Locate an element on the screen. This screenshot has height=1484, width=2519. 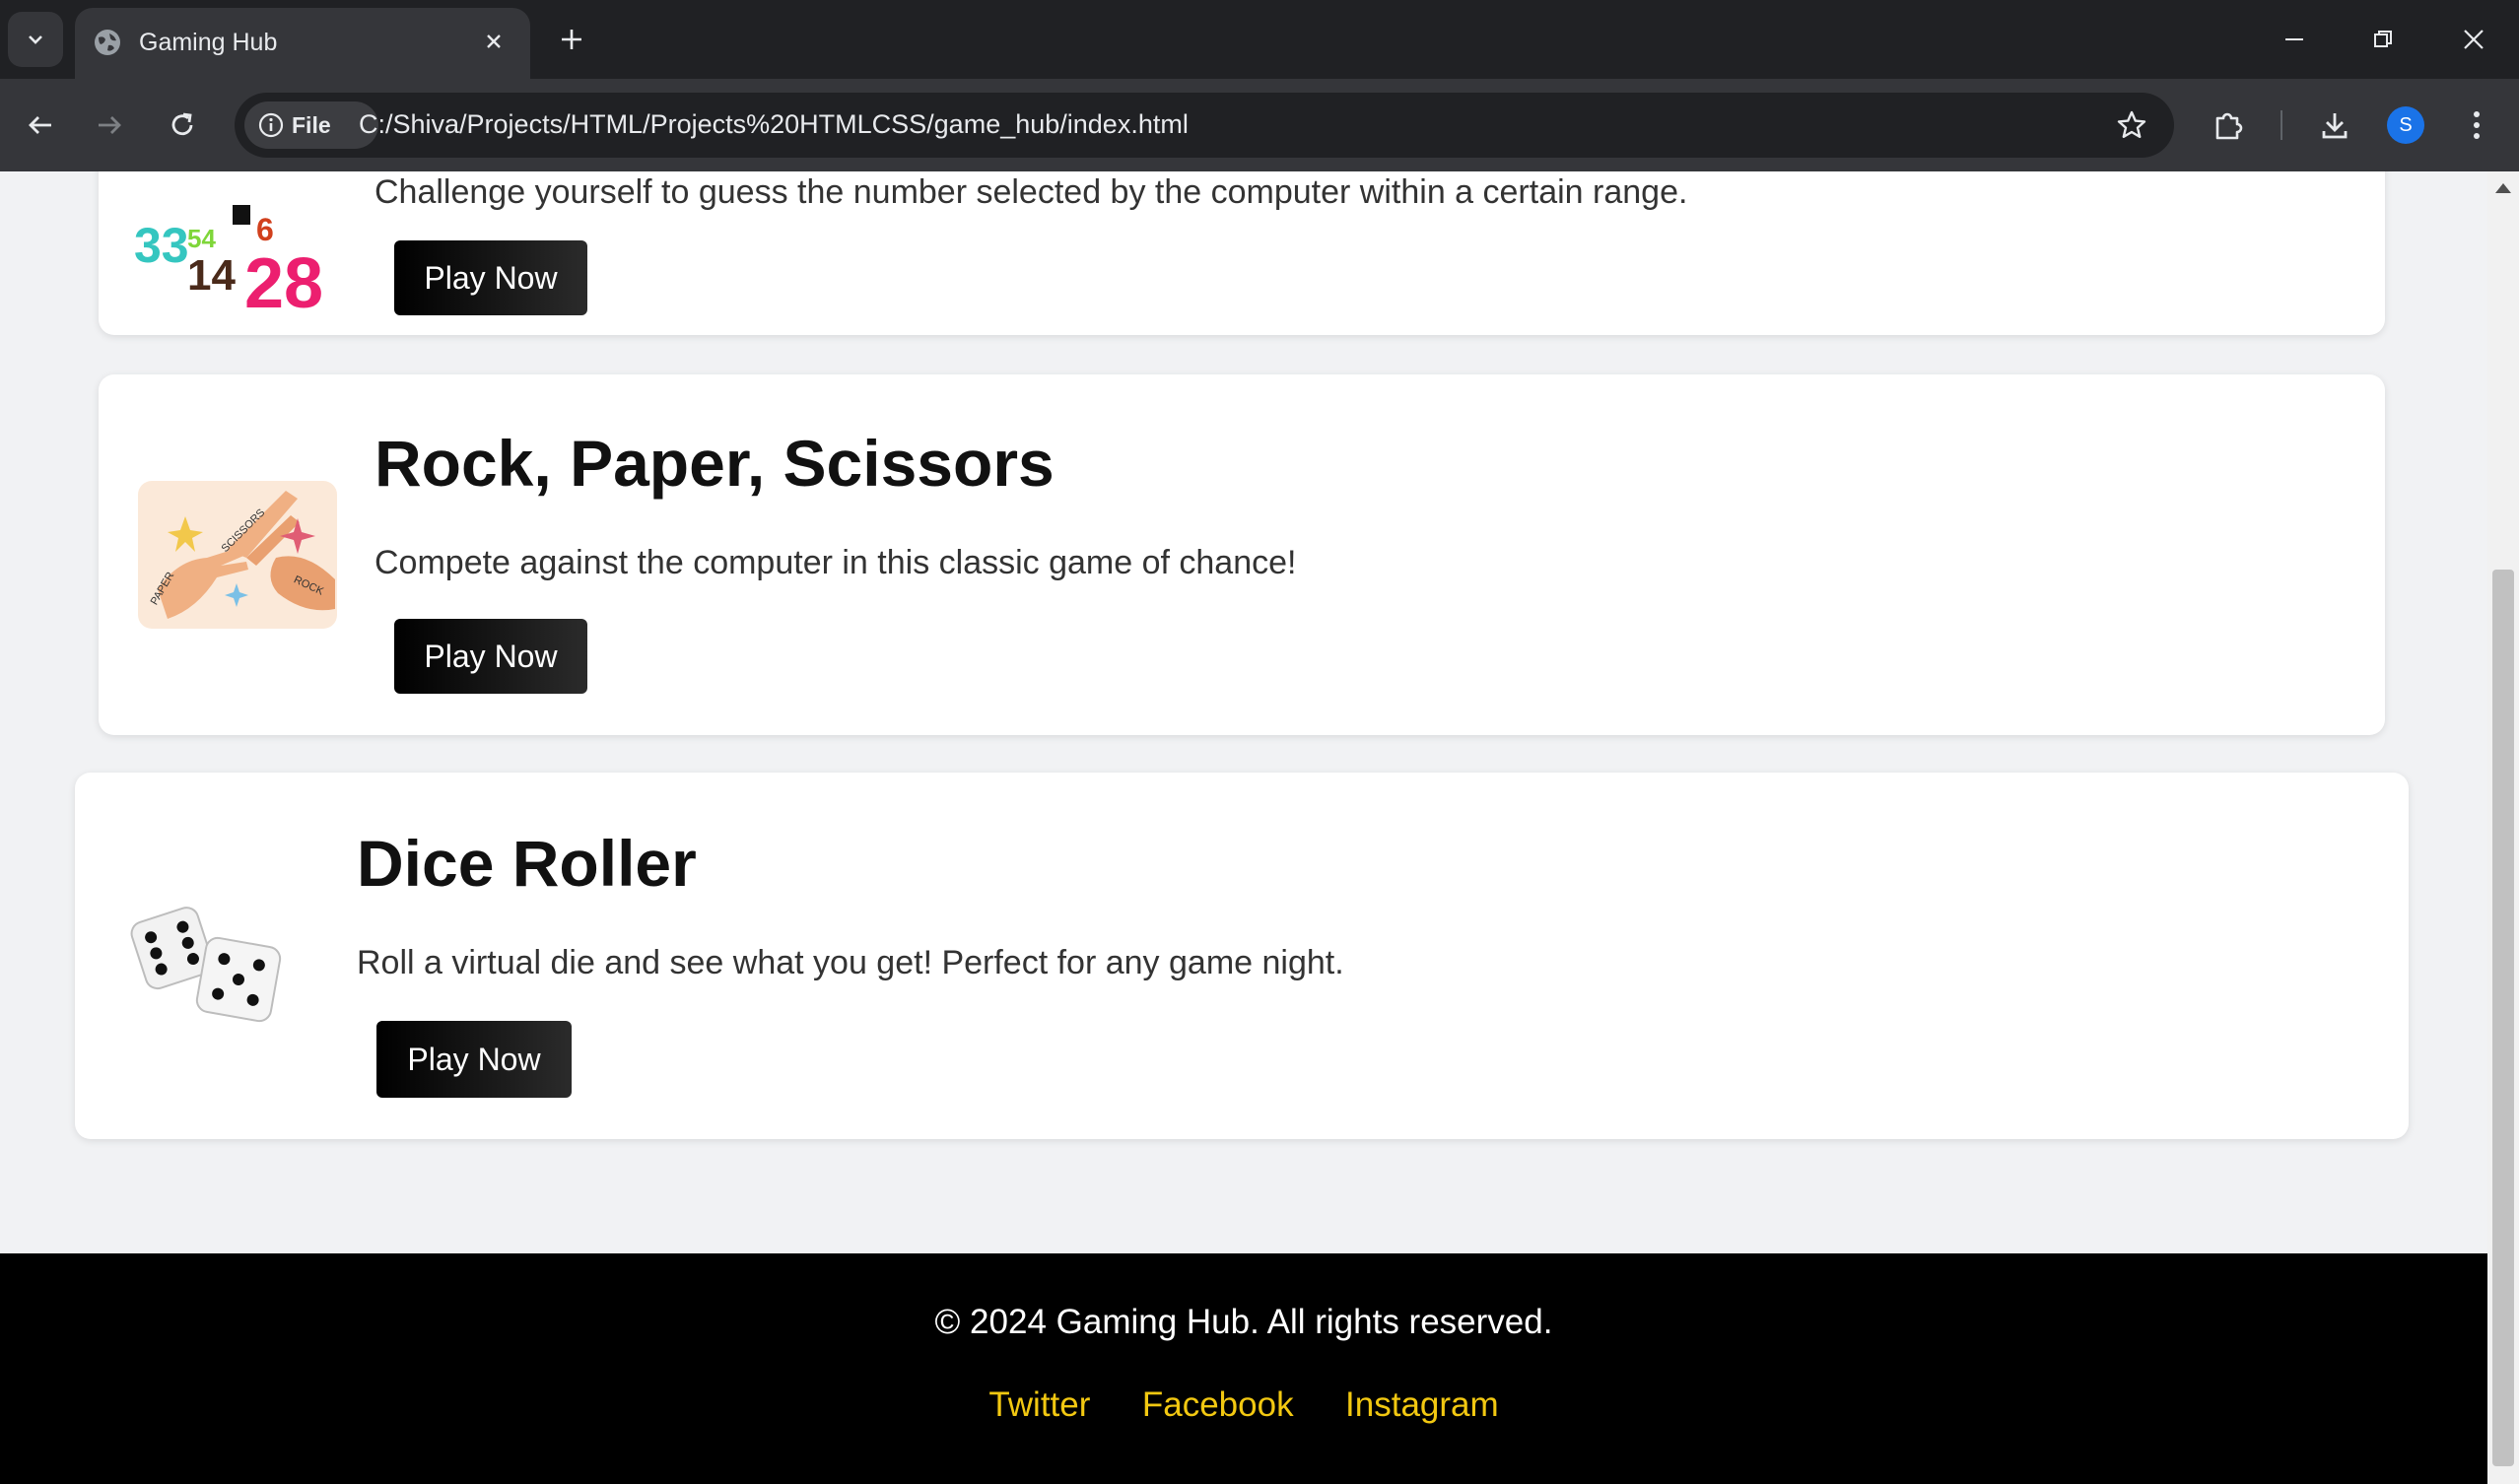
footer-link-instagram: Instagram is located at coordinates (1422, 1404).